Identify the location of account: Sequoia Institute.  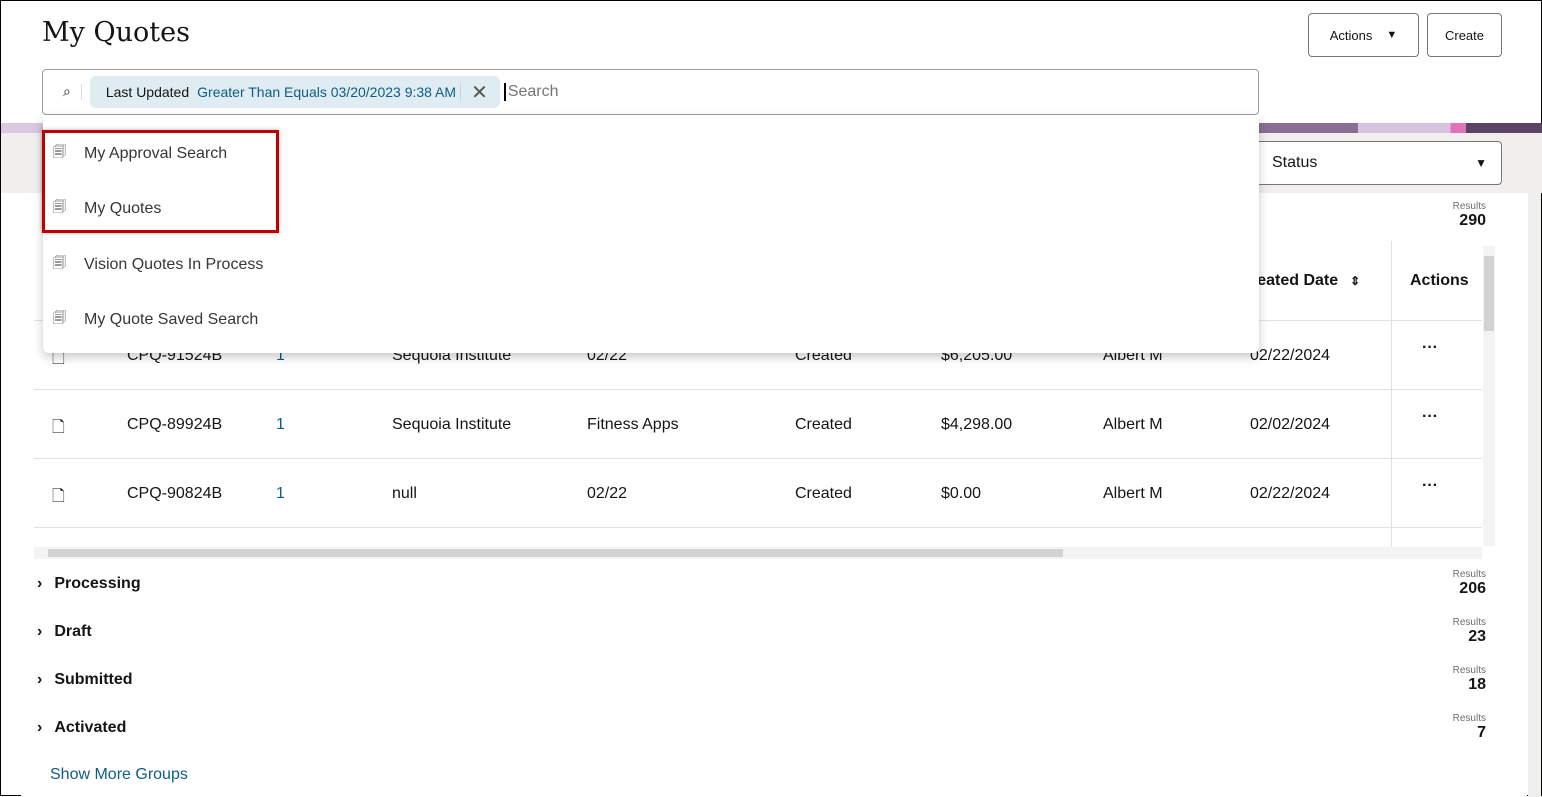
(452, 424).